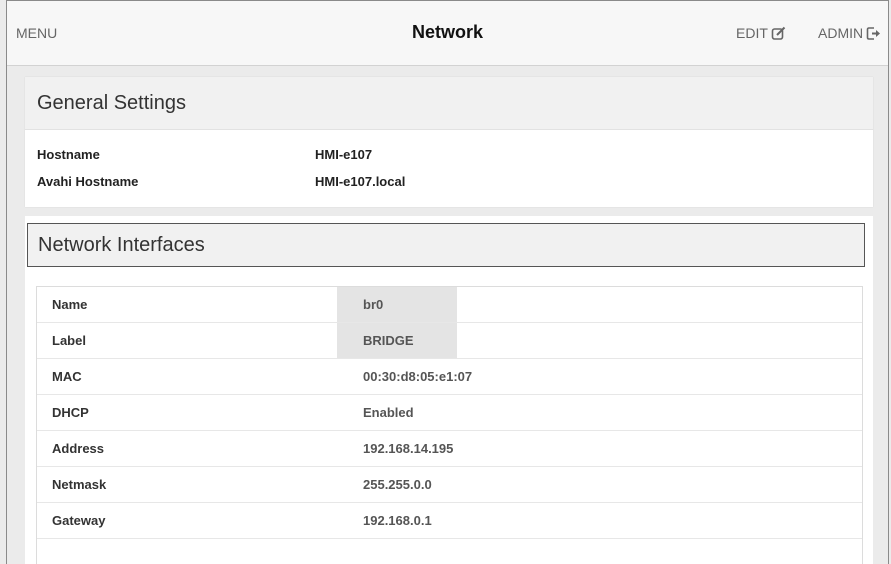  What do you see at coordinates (388, 412) in the screenshot?
I see `row-value: Enabled` at bounding box center [388, 412].